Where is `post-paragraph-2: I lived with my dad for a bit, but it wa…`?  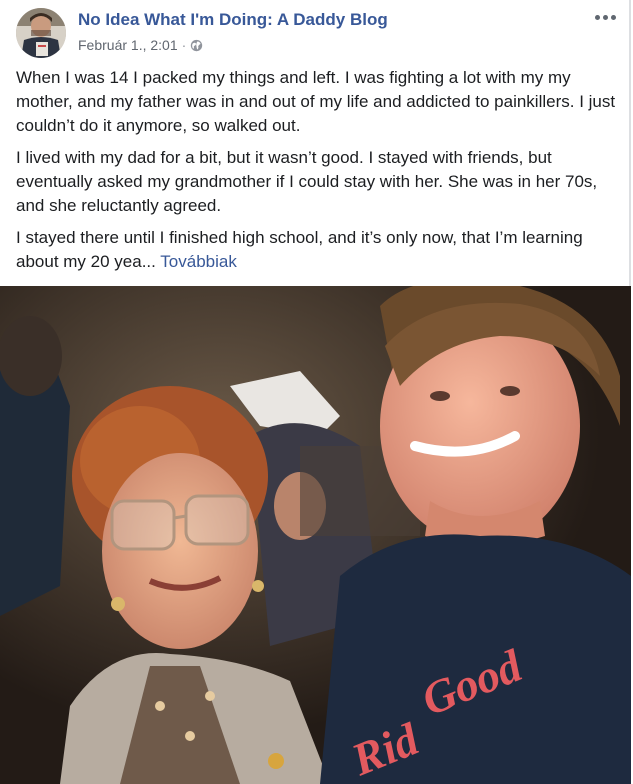
post-paragraph-2: I lived with my dad for a bit, but it wa… is located at coordinates (307, 181).